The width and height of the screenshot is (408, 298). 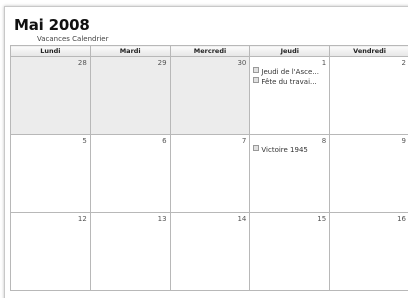 I want to click on day-number: 6, so click(x=164, y=141).